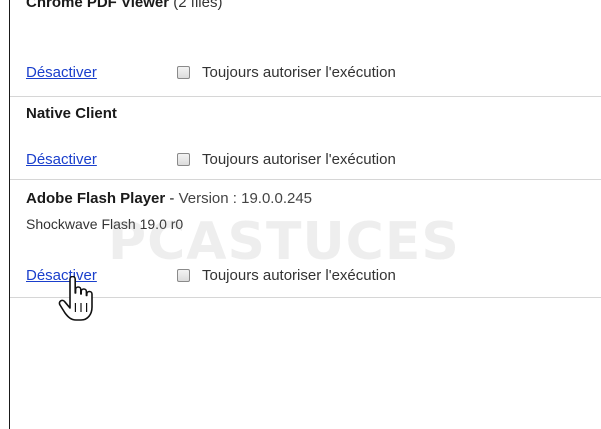 The height and width of the screenshot is (429, 601). What do you see at coordinates (277, 198) in the screenshot?
I see `version-value: 19.0.0.245` at bounding box center [277, 198].